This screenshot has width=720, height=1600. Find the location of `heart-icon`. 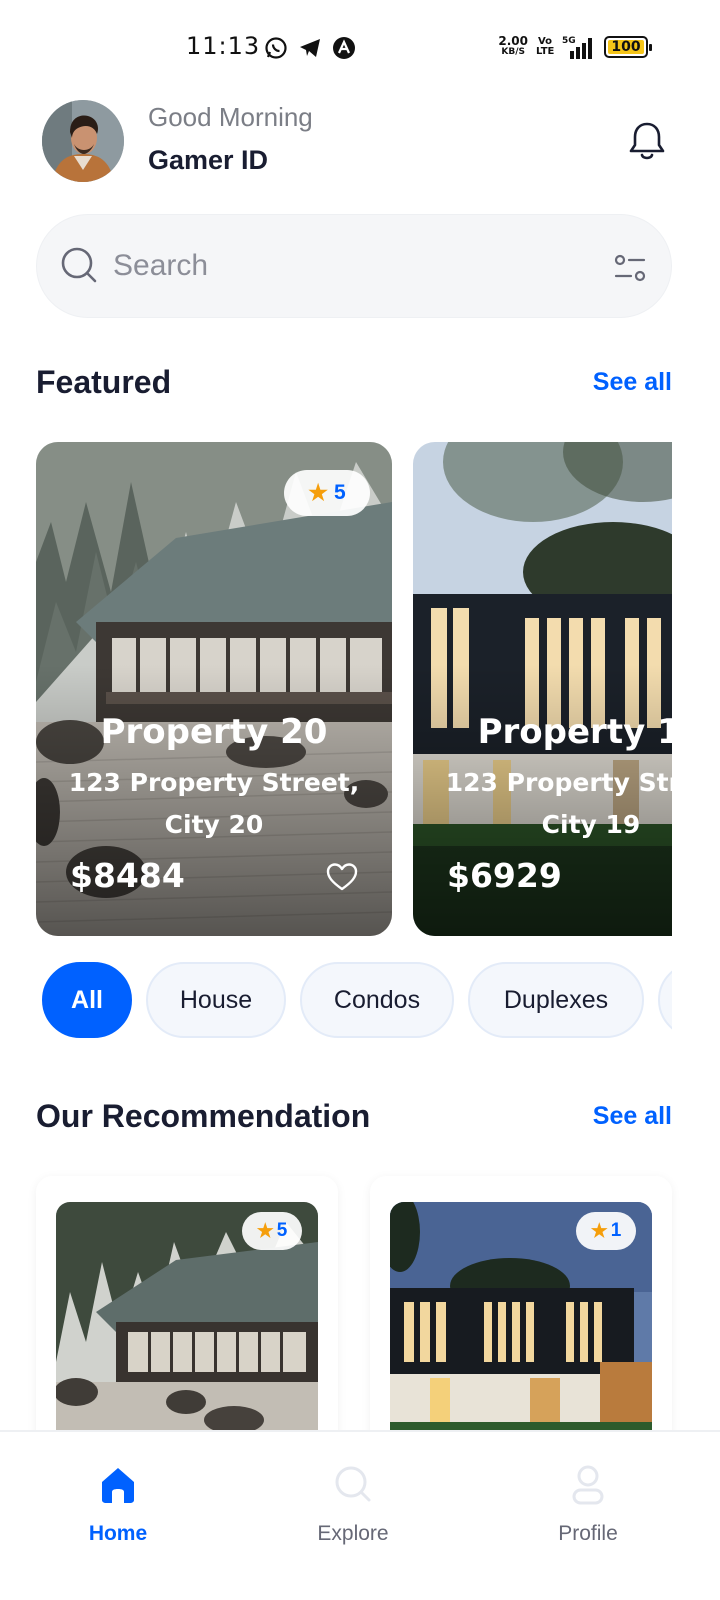

heart-icon is located at coordinates (342, 877).